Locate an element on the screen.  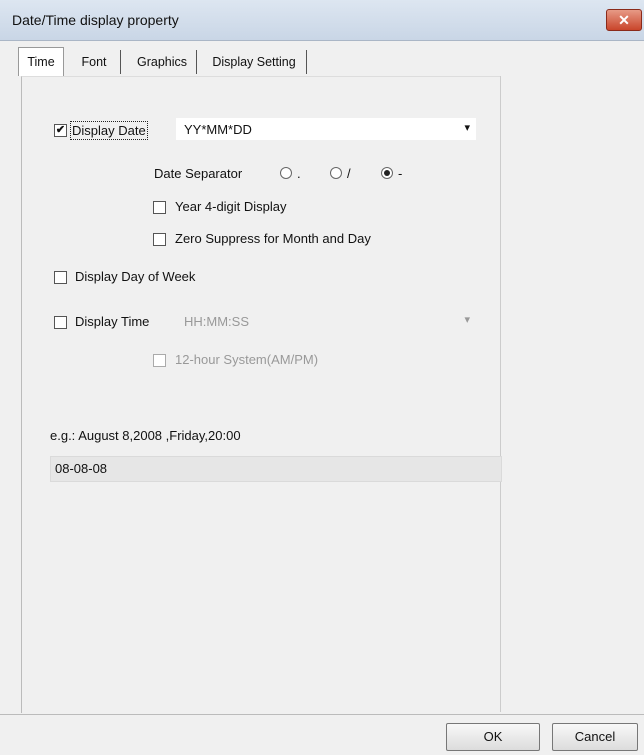
title-bar: Date/Time display property ✕ is located at coordinates (322, 20).